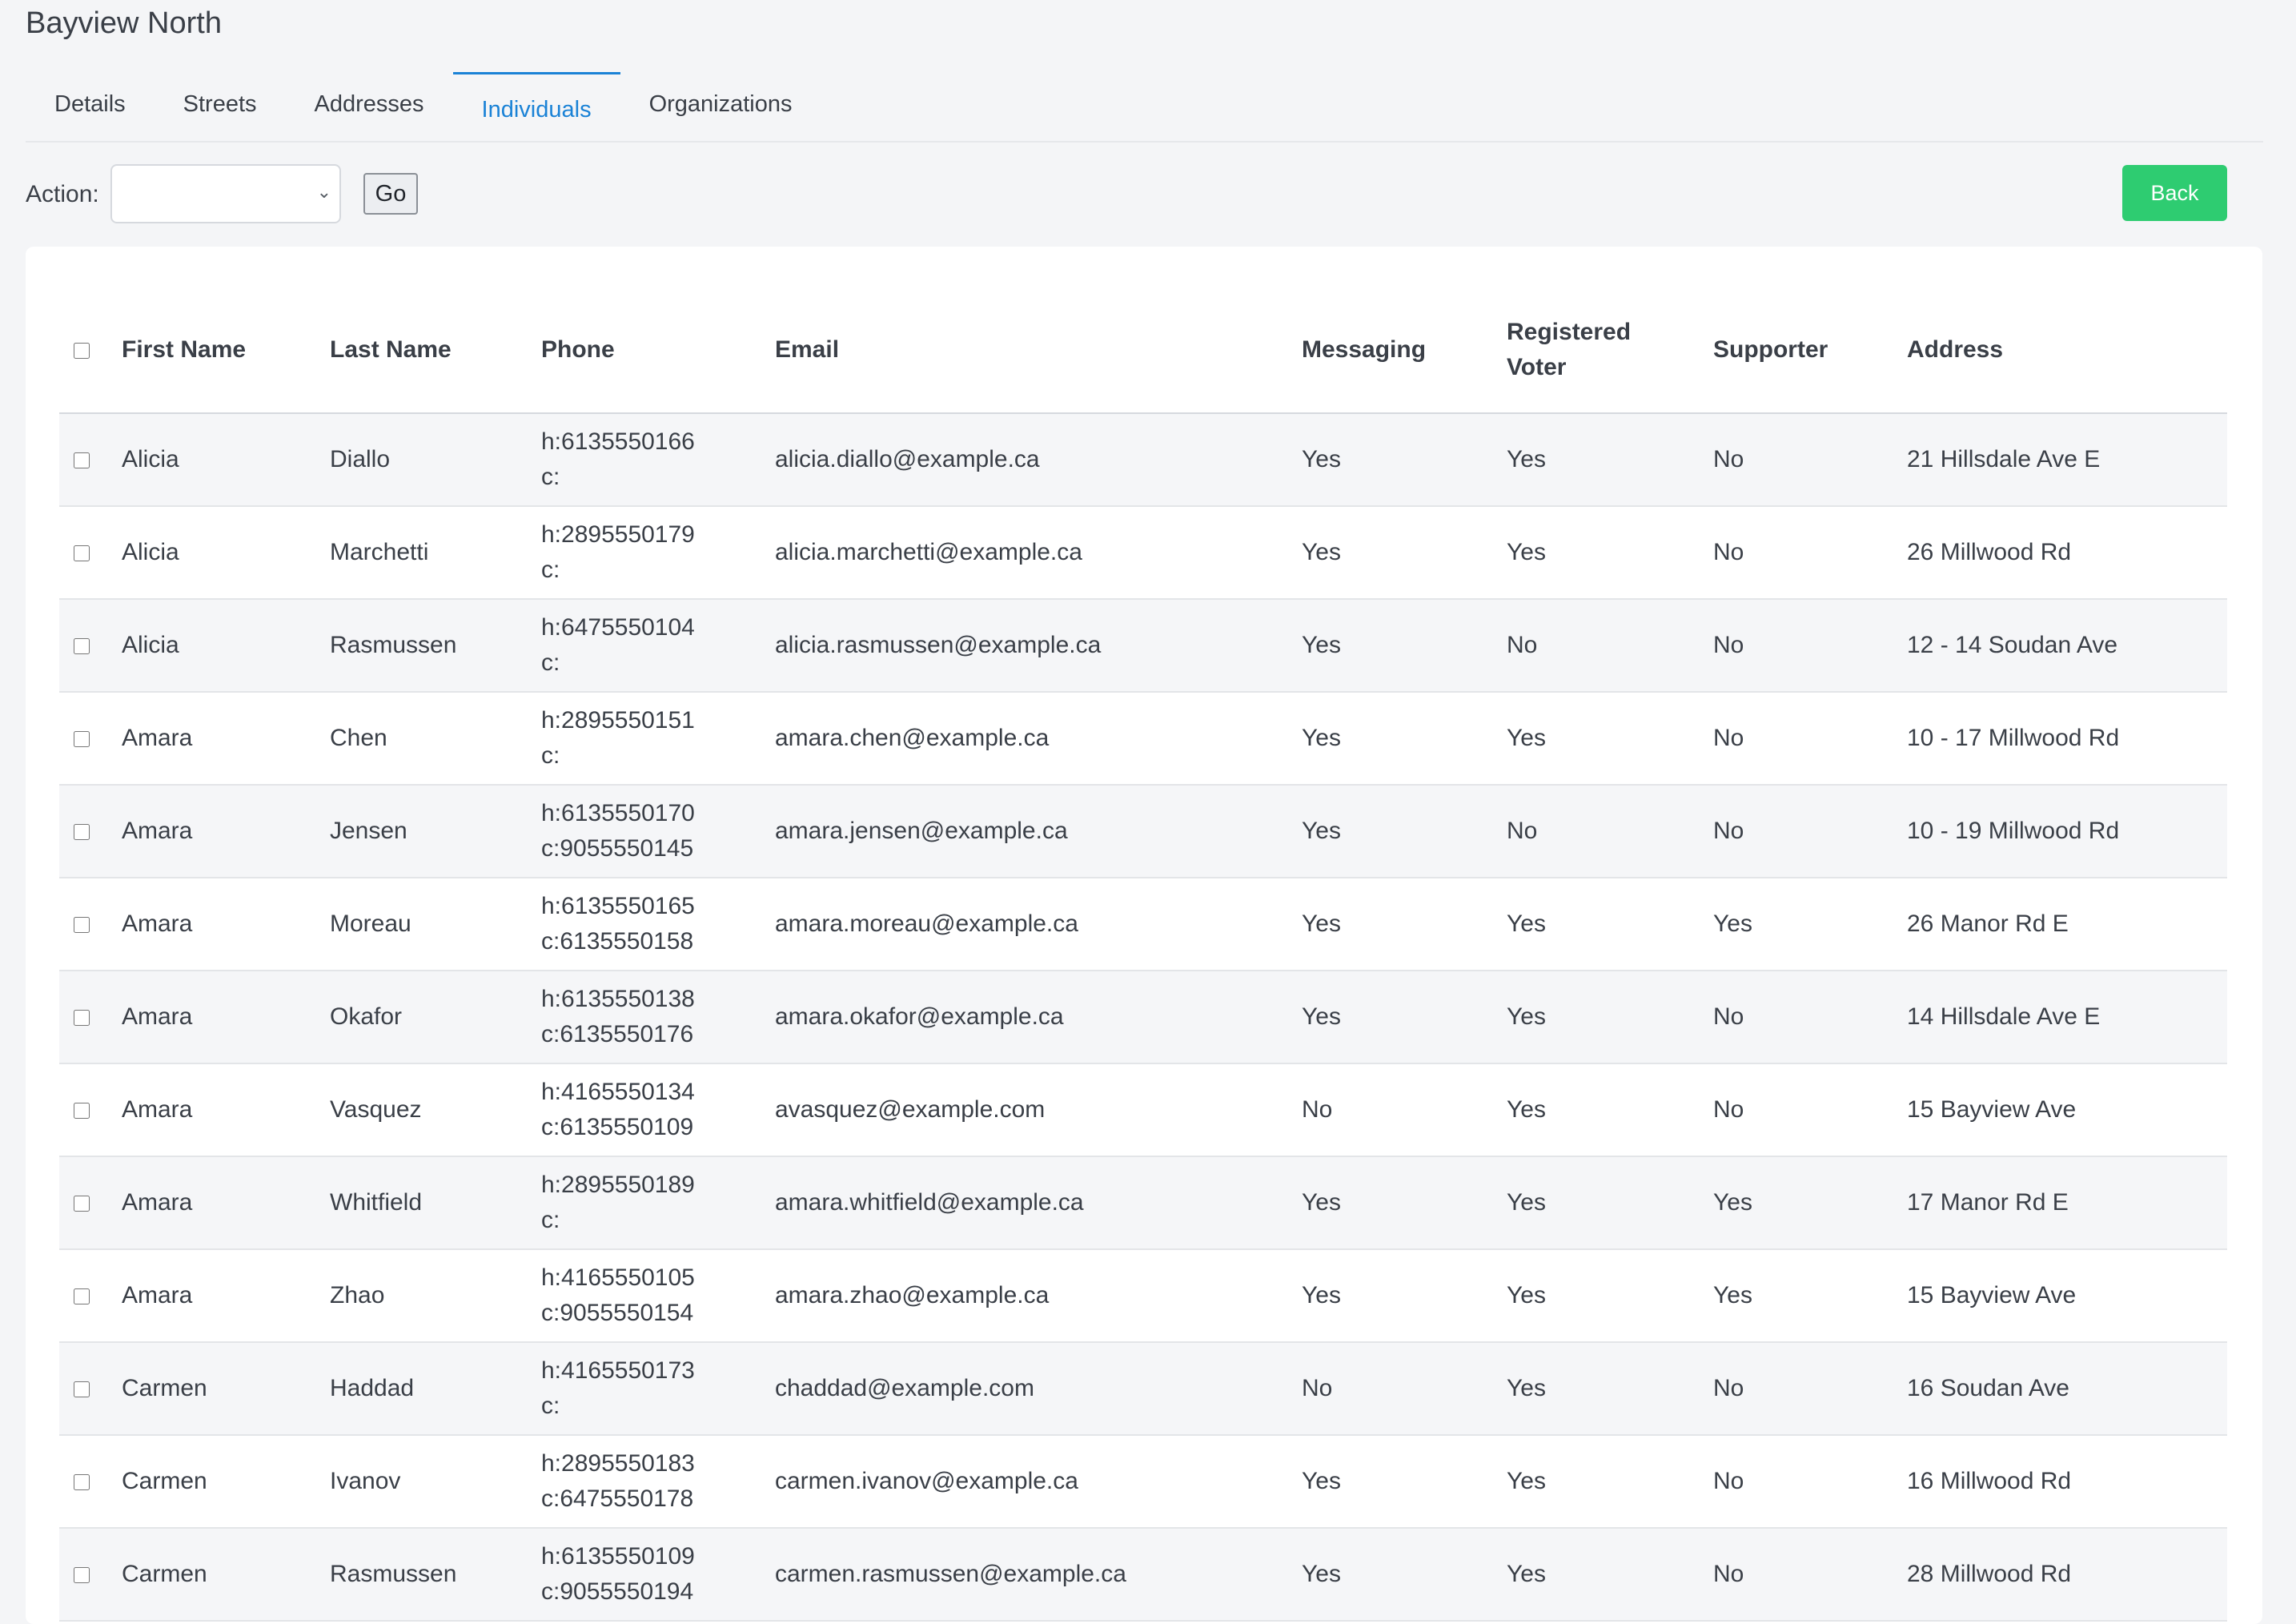 This screenshot has width=2296, height=1624. Describe the element at coordinates (1610, 350) in the screenshot. I see `header-registered-voter: Registered Voter` at that location.